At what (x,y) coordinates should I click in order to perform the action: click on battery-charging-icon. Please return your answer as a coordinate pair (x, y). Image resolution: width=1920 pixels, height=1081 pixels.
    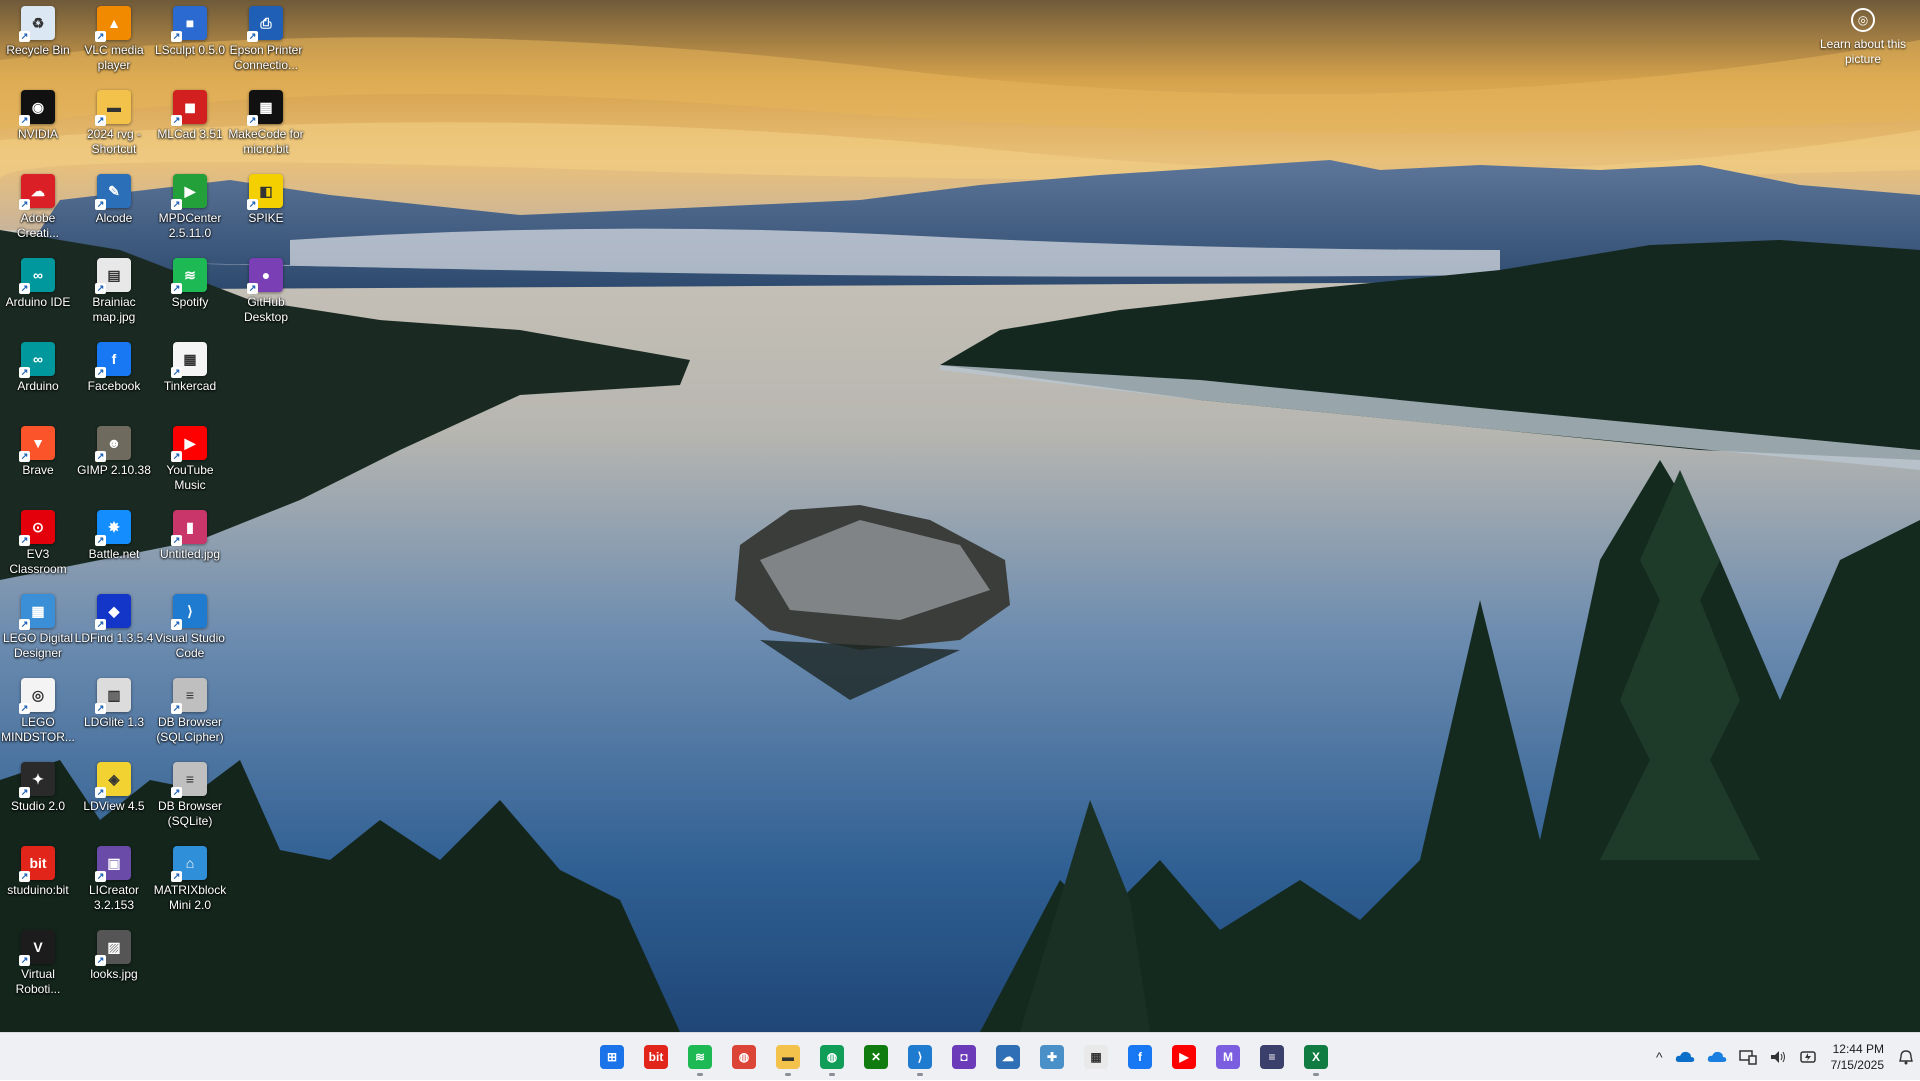
    Looking at the image, I should click on (1809, 1057).